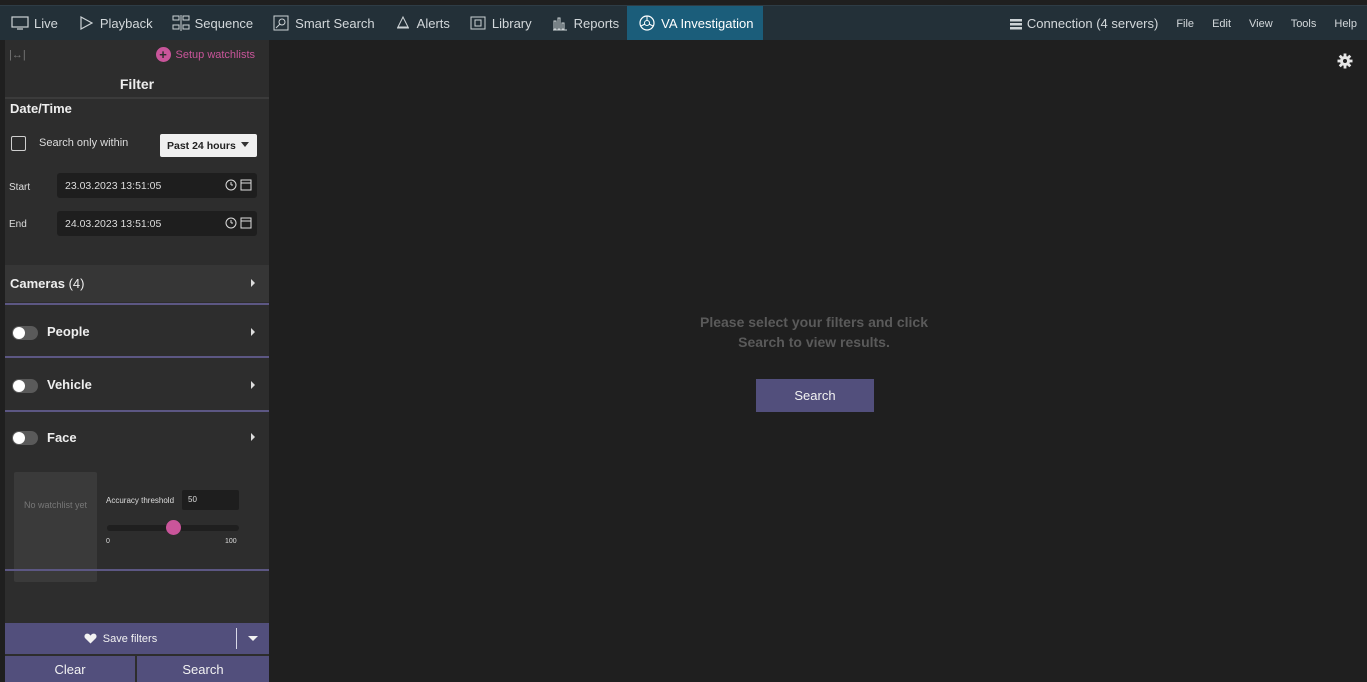 The height and width of the screenshot is (682, 1367). I want to click on menu-help: Help, so click(1345, 24).